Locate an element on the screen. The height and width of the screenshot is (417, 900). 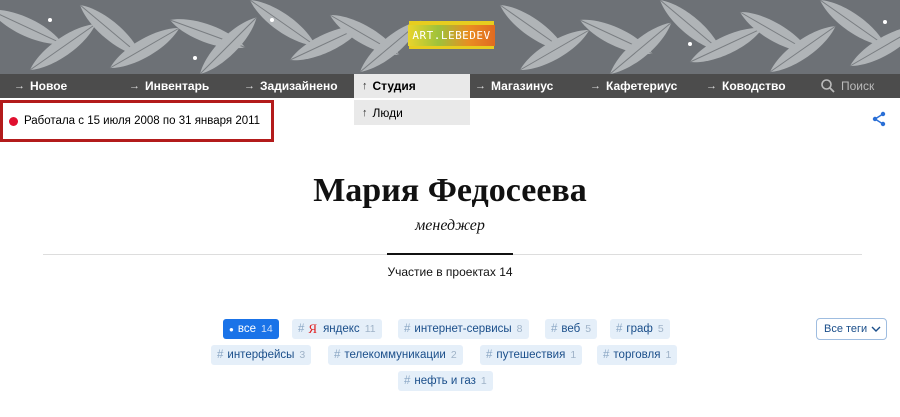
search-label: Поиск is located at coordinates (858, 86).